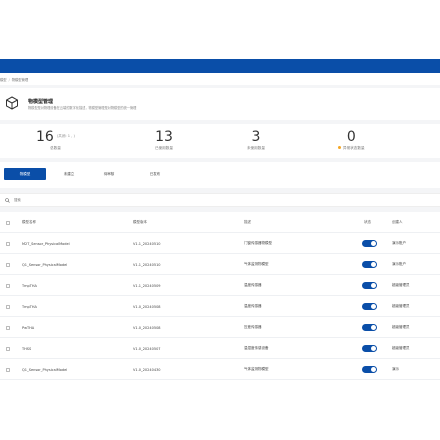  I want to click on cell-version: V1.0_20240430, so click(147, 369).